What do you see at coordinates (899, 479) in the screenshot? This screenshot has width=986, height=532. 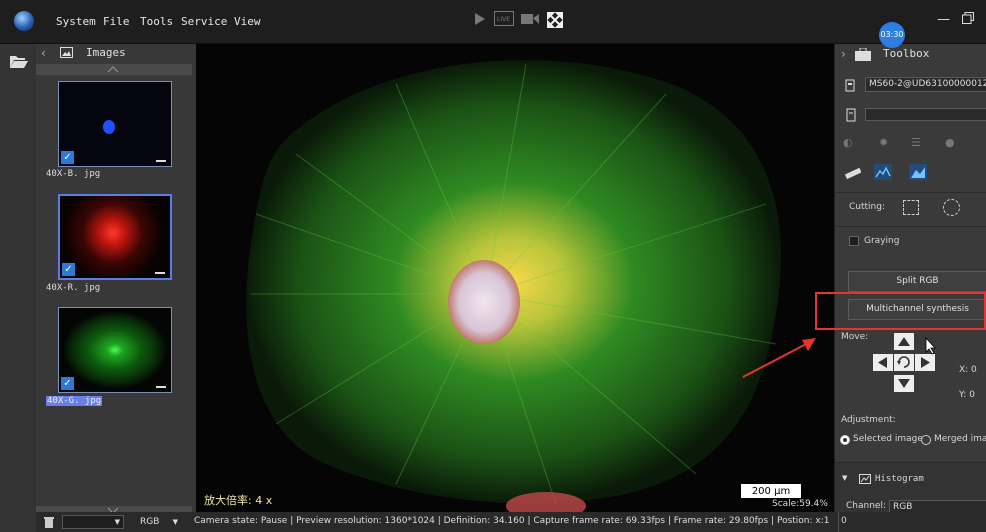 I see `histogram-label: Histogram` at bounding box center [899, 479].